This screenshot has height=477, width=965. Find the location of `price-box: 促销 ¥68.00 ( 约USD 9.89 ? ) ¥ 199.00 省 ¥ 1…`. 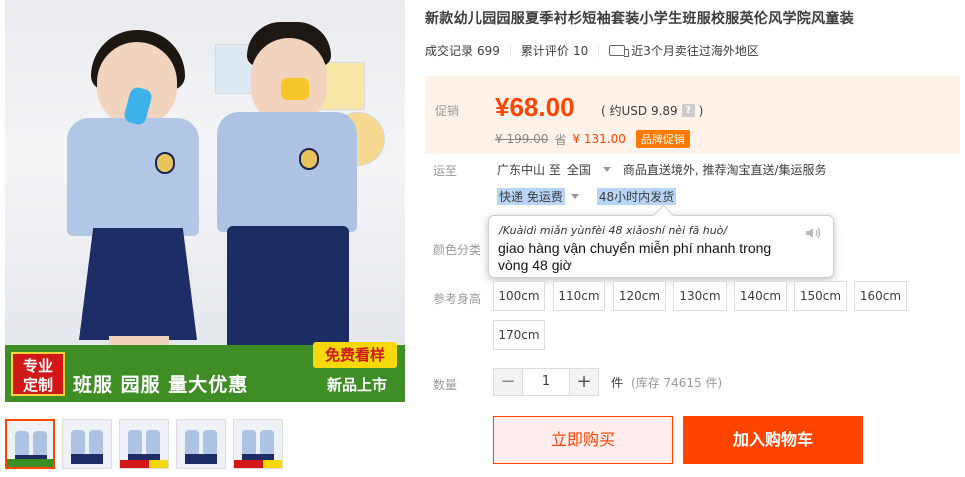

price-box: 促销 ¥68.00 ( 约USD 9.89 ? ) ¥ 199.00 省 ¥ 1… is located at coordinates (692, 115).